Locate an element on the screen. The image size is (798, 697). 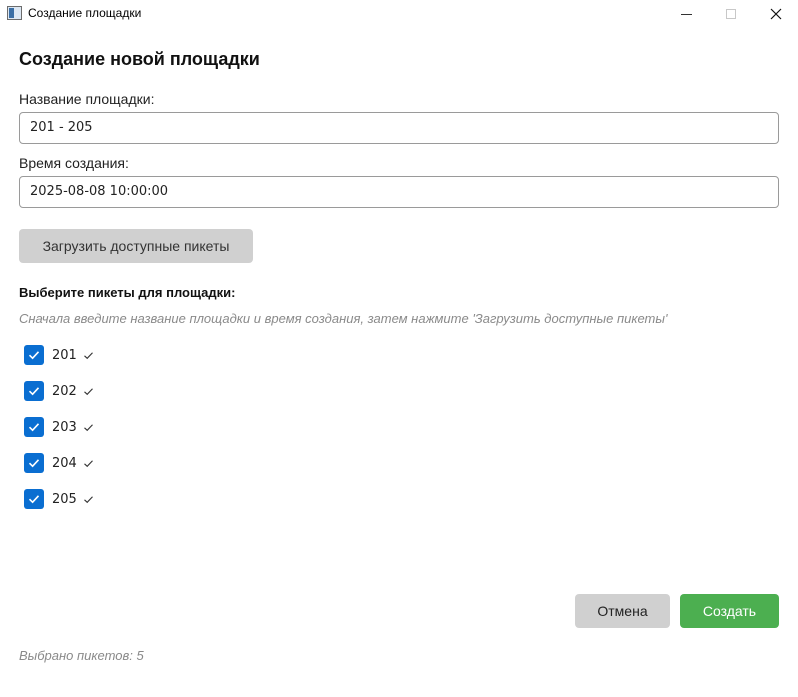
window-title: Создание площадки is located at coordinates (85, 13).